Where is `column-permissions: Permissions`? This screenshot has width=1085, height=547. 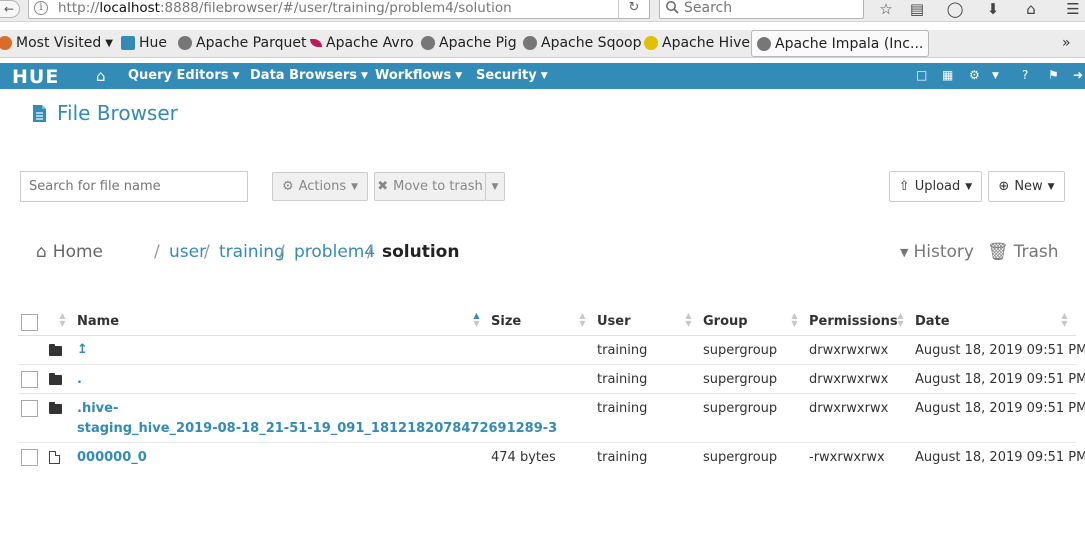 column-permissions: Permissions is located at coordinates (853, 321).